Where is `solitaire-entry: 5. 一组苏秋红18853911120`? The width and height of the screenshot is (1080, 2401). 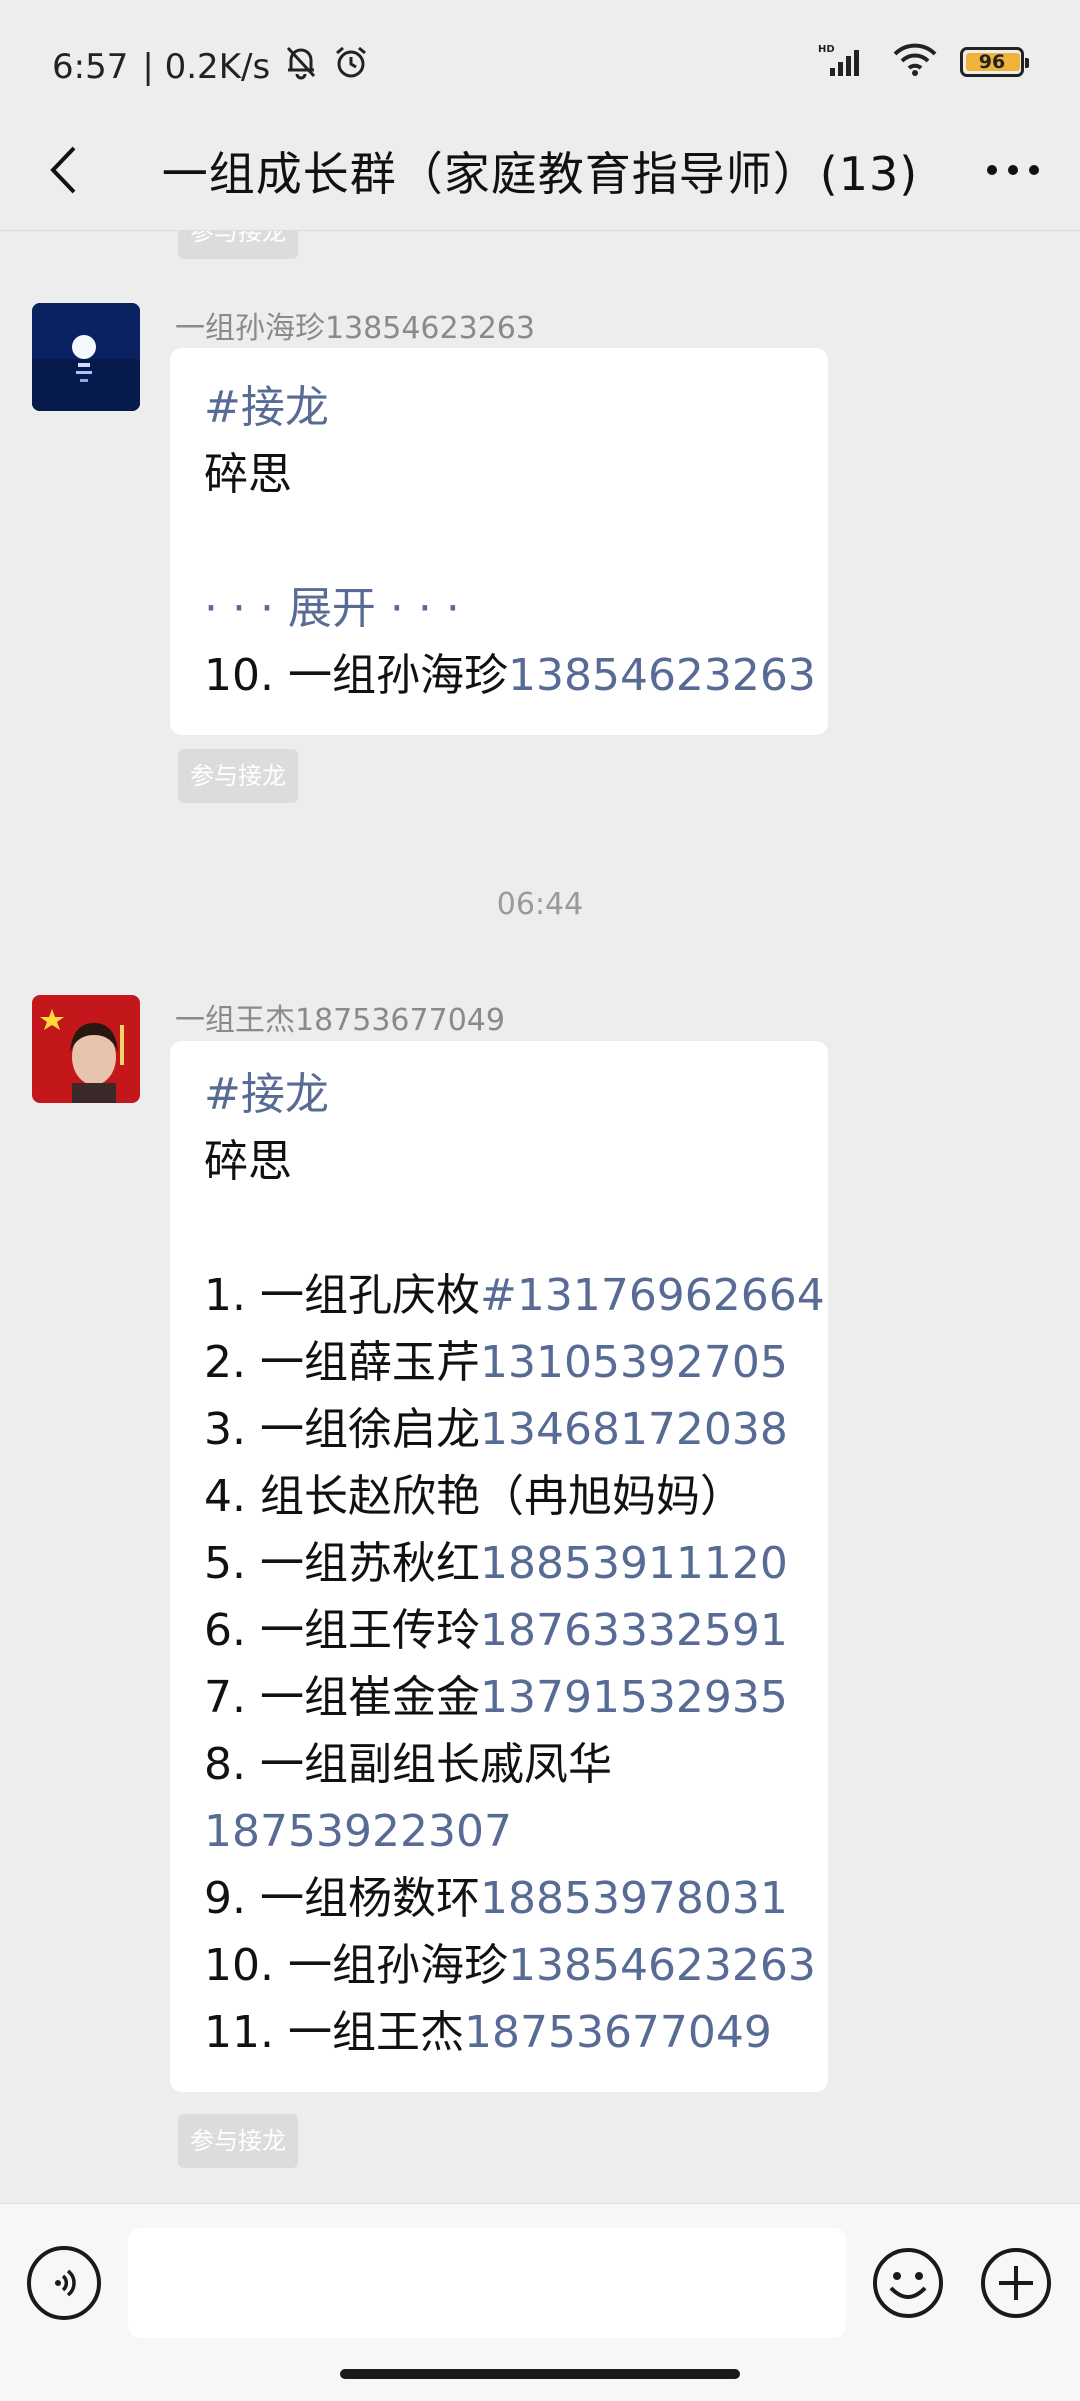
solitaire-entry: 5. 一组苏秋红18853911120 is located at coordinates (499, 1563).